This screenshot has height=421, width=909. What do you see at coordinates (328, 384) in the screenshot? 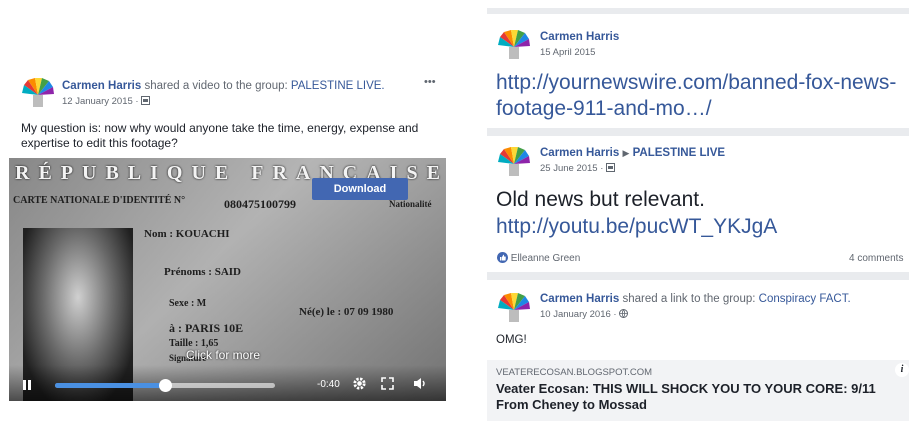
I see `time-remaining: -0:40` at bounding box center [328, 384].